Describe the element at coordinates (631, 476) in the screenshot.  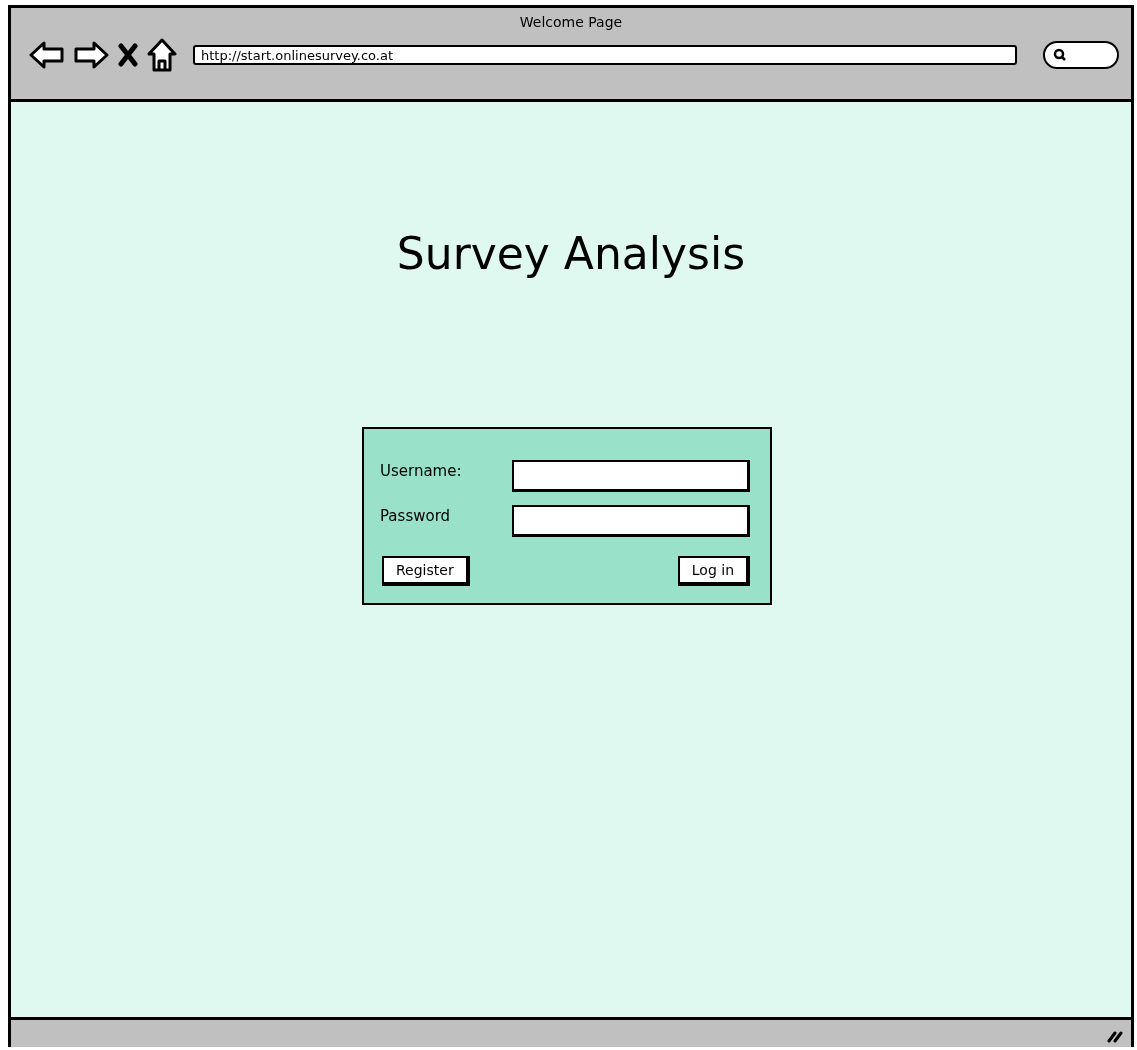
I see `username-field` at that location.